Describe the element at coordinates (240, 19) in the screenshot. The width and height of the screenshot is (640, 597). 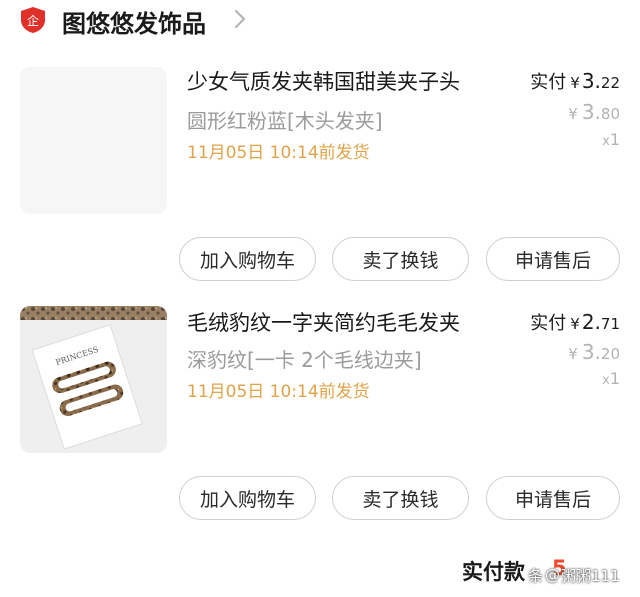
I see `chevron-right-icon` at that location.